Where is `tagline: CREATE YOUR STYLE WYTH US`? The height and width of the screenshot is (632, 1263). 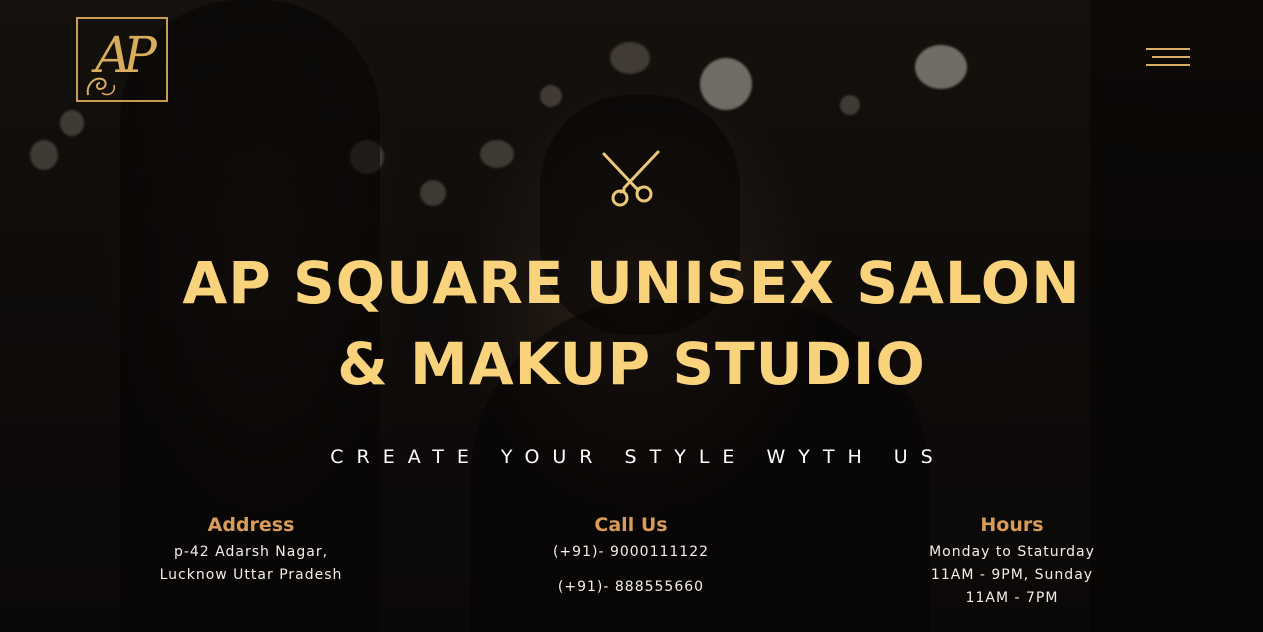 tagline: CREATE YOUR STYLE WYTH US is located at coordinates (638, 457).